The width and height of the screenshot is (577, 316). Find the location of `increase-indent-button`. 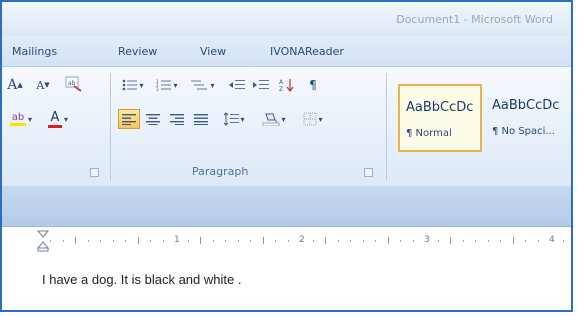

increase-indent-button is located at coordinates (261, 85).